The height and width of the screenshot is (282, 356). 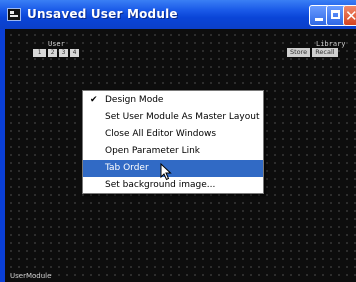 What do you see at coordinates (74, 53) in the screenshot?
I see `user-button-4: 4` at bounding box center [74, 53].